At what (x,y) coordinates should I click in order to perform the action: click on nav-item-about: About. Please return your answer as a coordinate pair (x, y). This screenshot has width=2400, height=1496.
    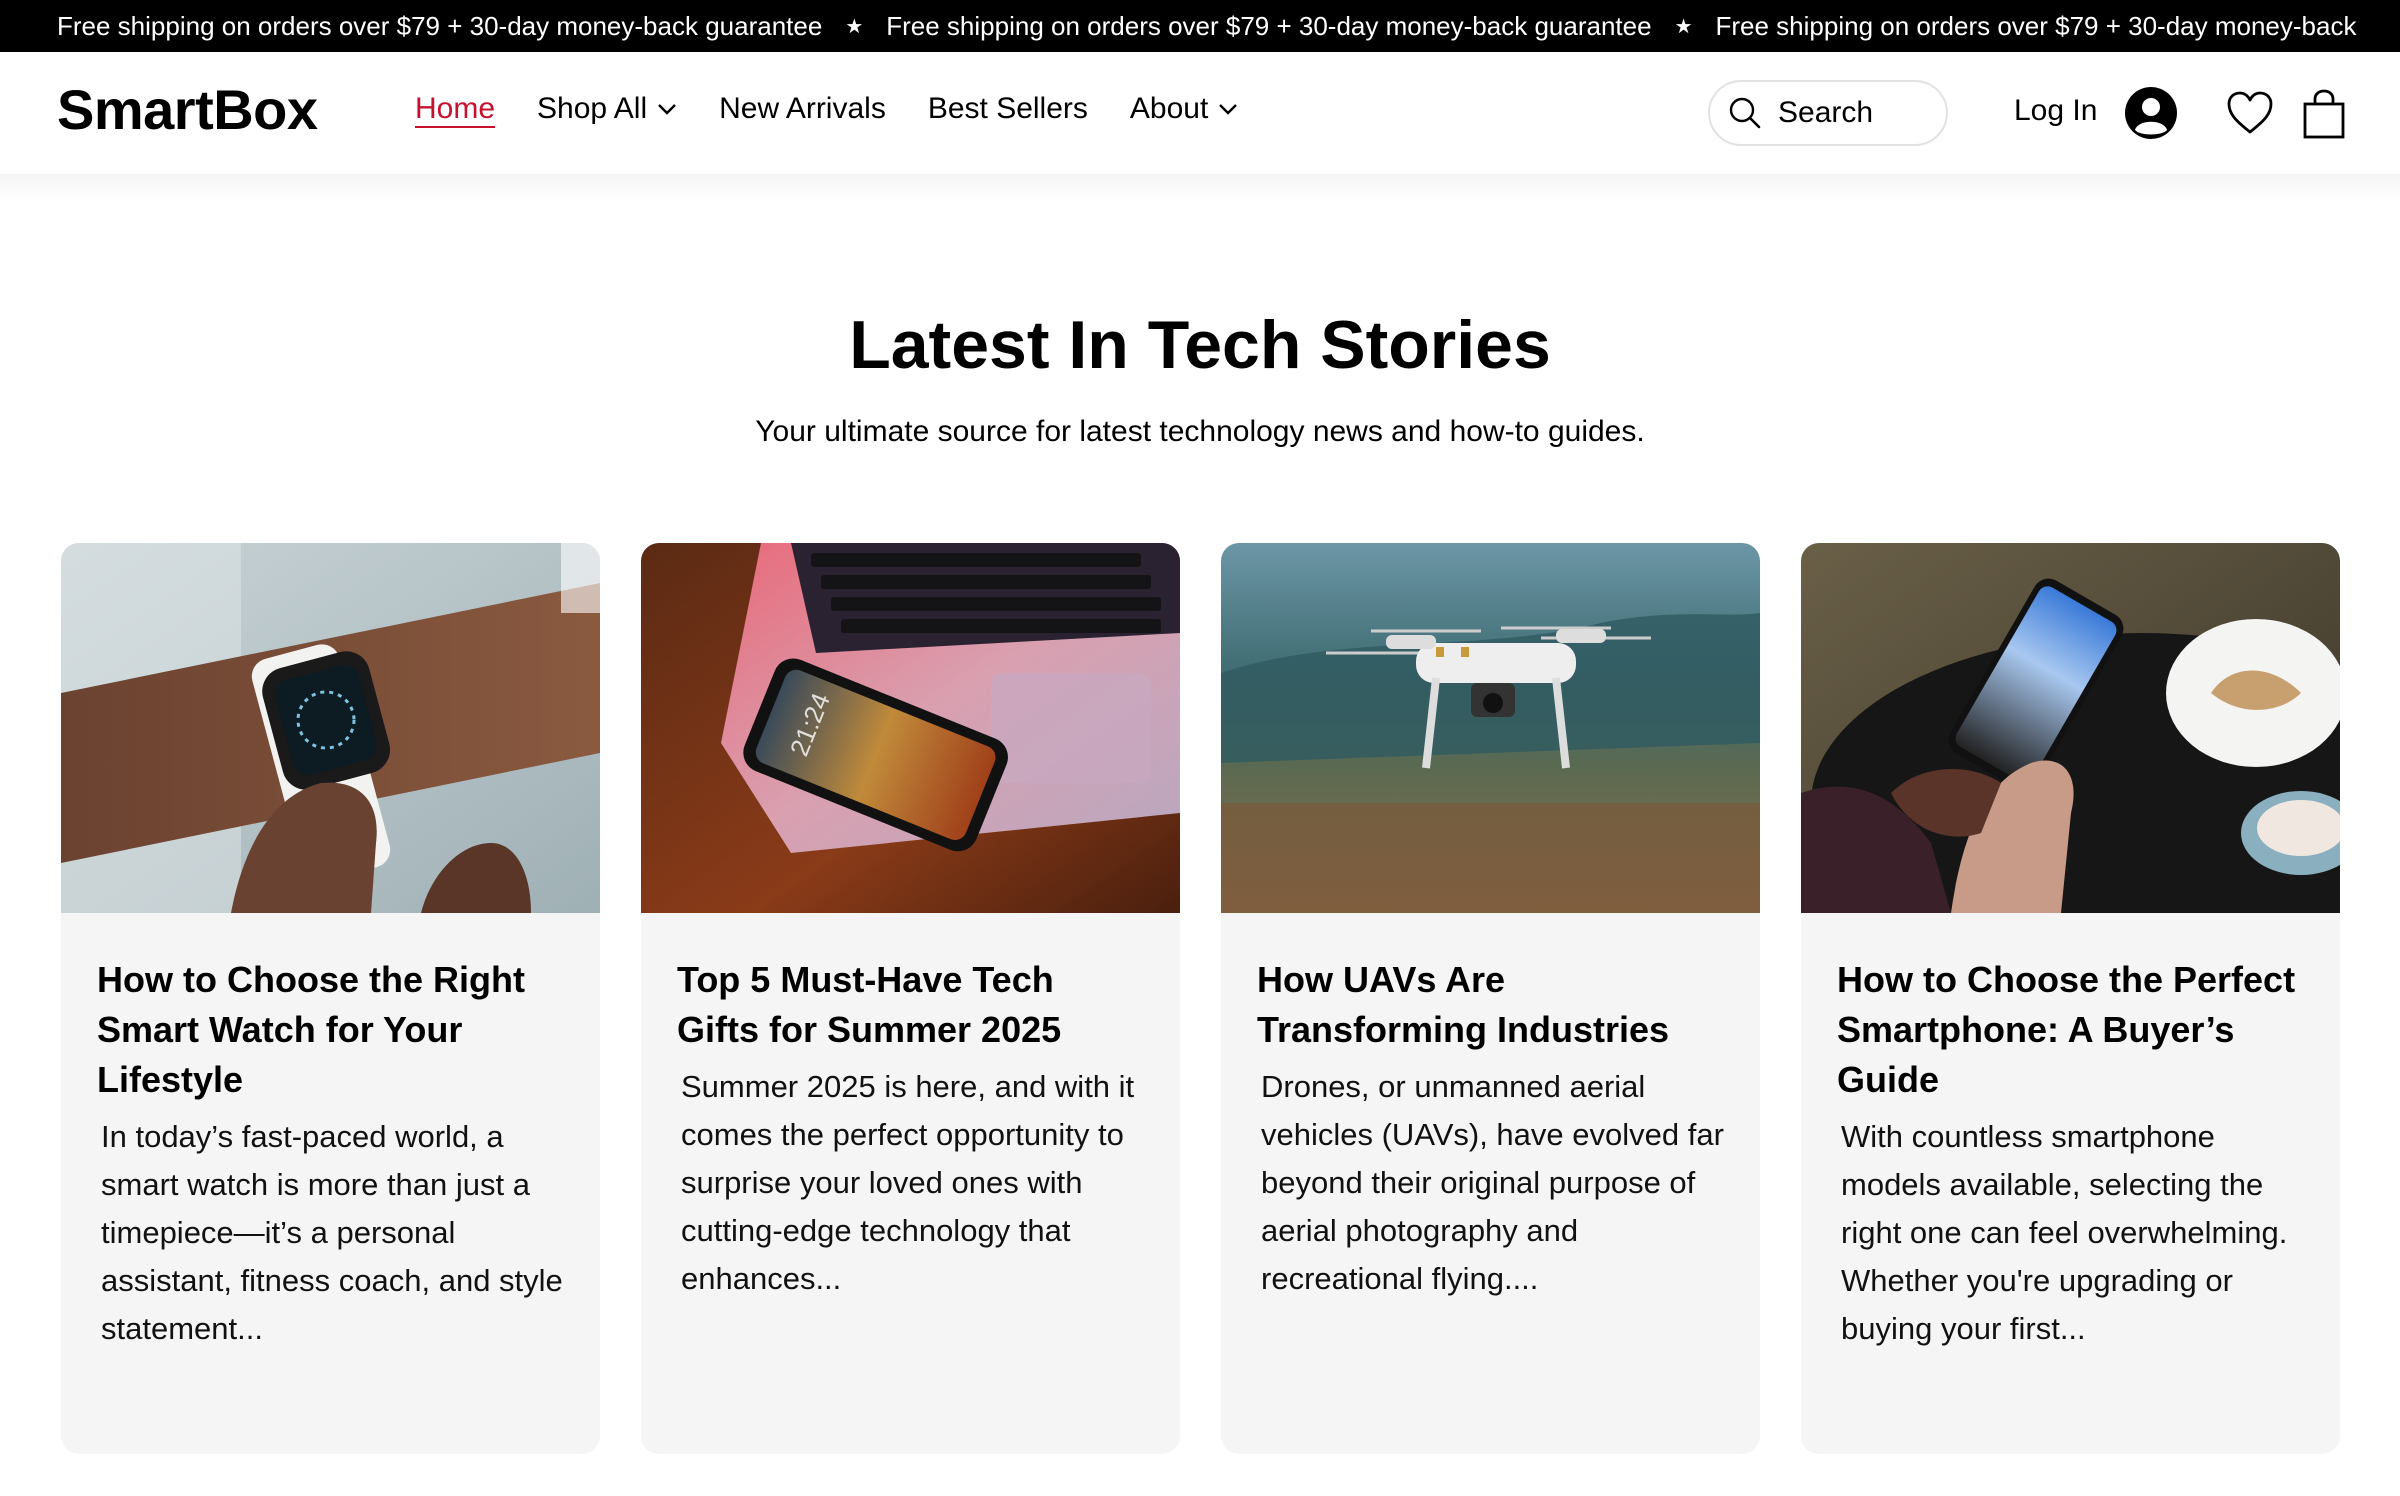
    Looking at the image, I should click on (1184, 109).